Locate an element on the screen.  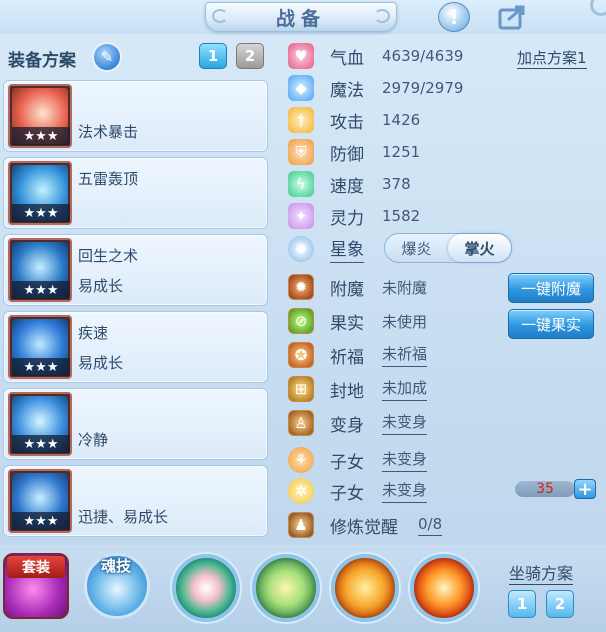
equip-card-6: ★★★ 迅捷、易成长 is located at coordinates (135, 501).